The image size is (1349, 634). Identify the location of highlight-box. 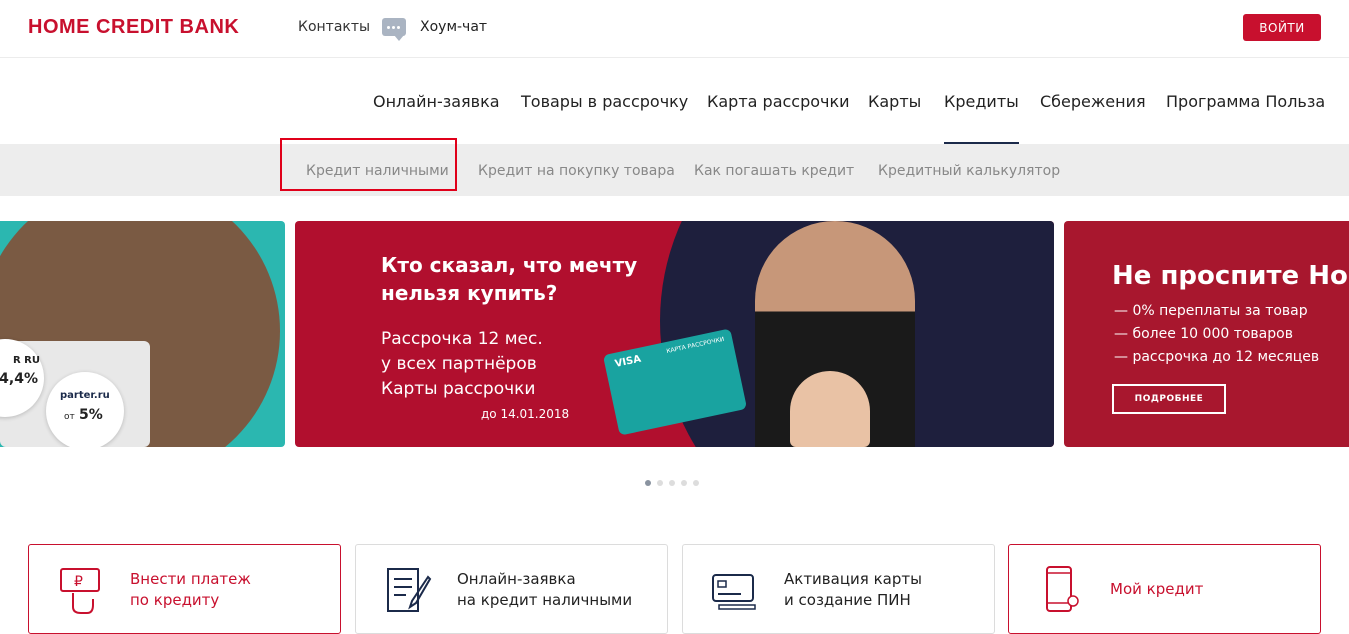
(368, 164).